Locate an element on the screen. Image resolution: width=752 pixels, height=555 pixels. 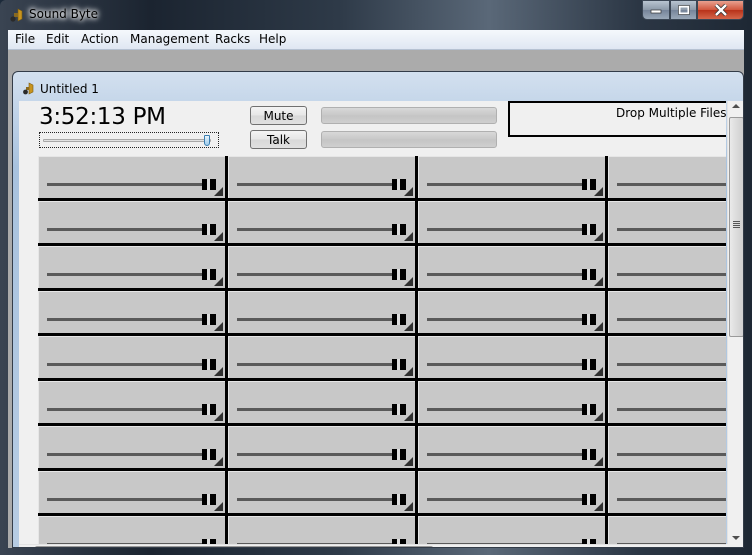
mute-button: Mute is located at coordinates (278, 115).